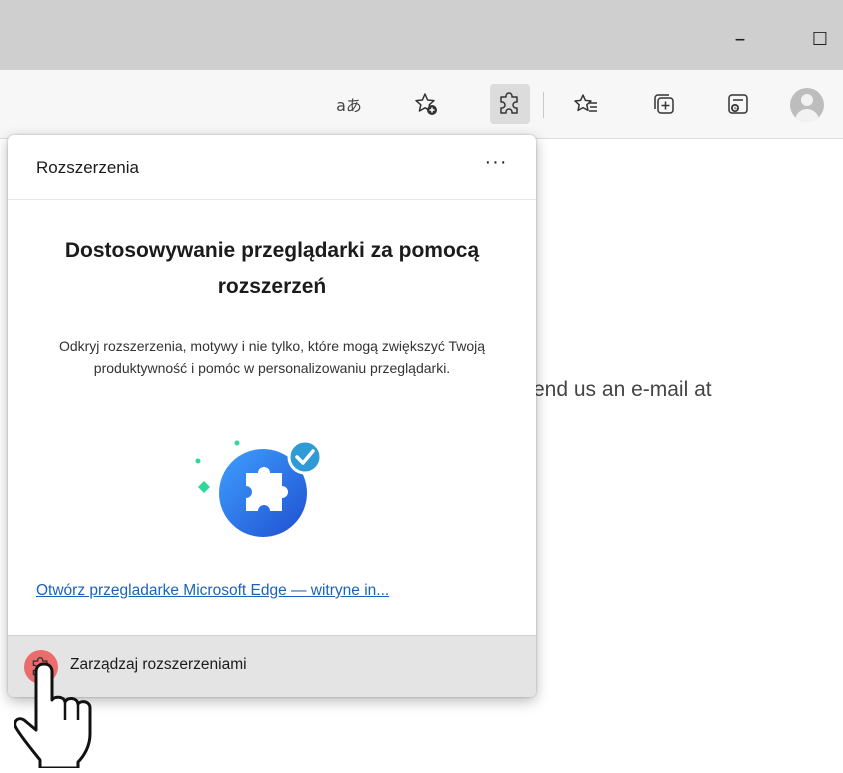  I want to click on more-options-button: ···, so click(496, 164).